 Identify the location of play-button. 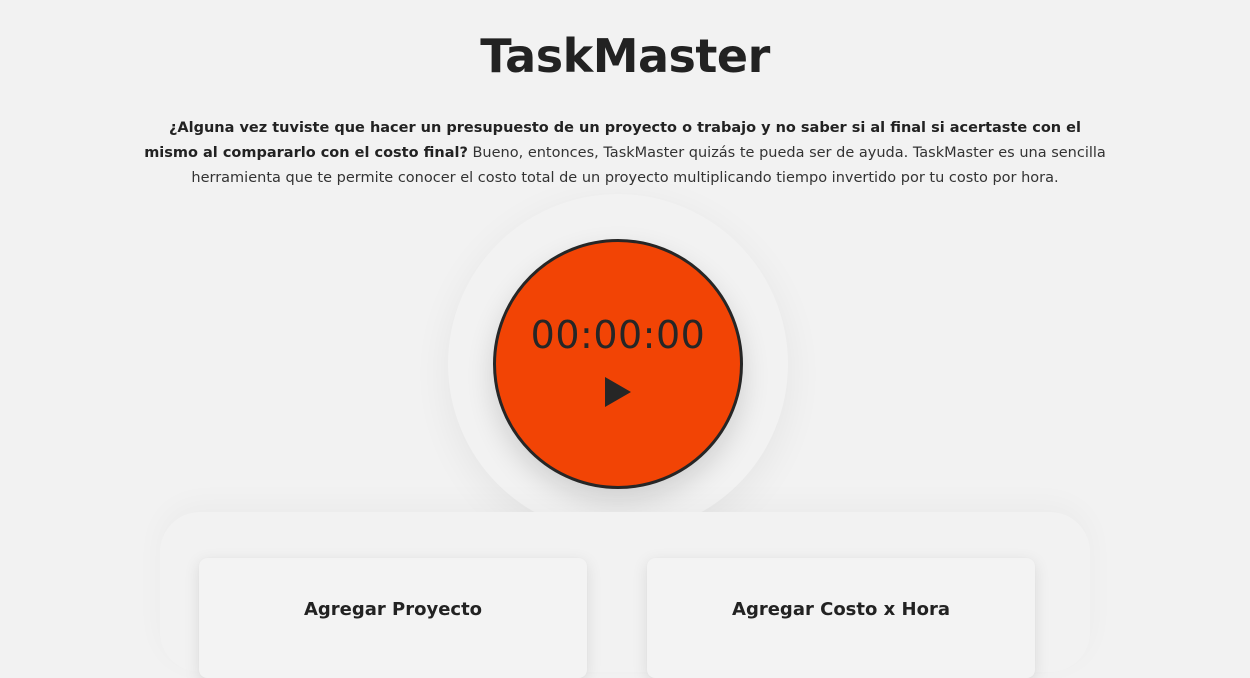
(617, 392).